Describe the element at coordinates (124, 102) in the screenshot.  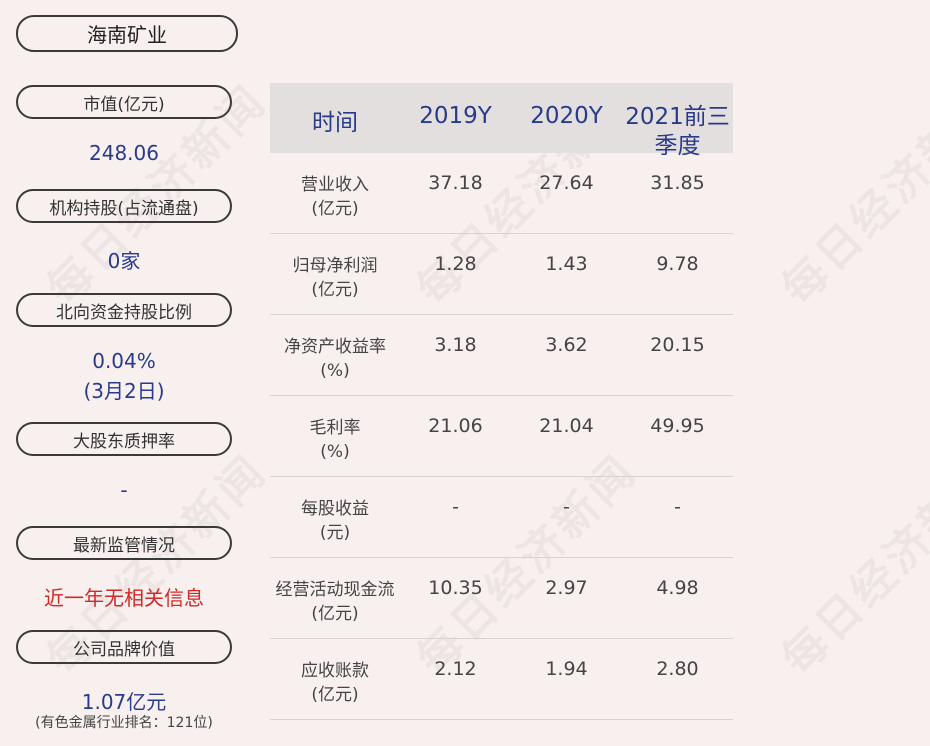
I see `market-cap-label: 市值(亿元)` at that location.